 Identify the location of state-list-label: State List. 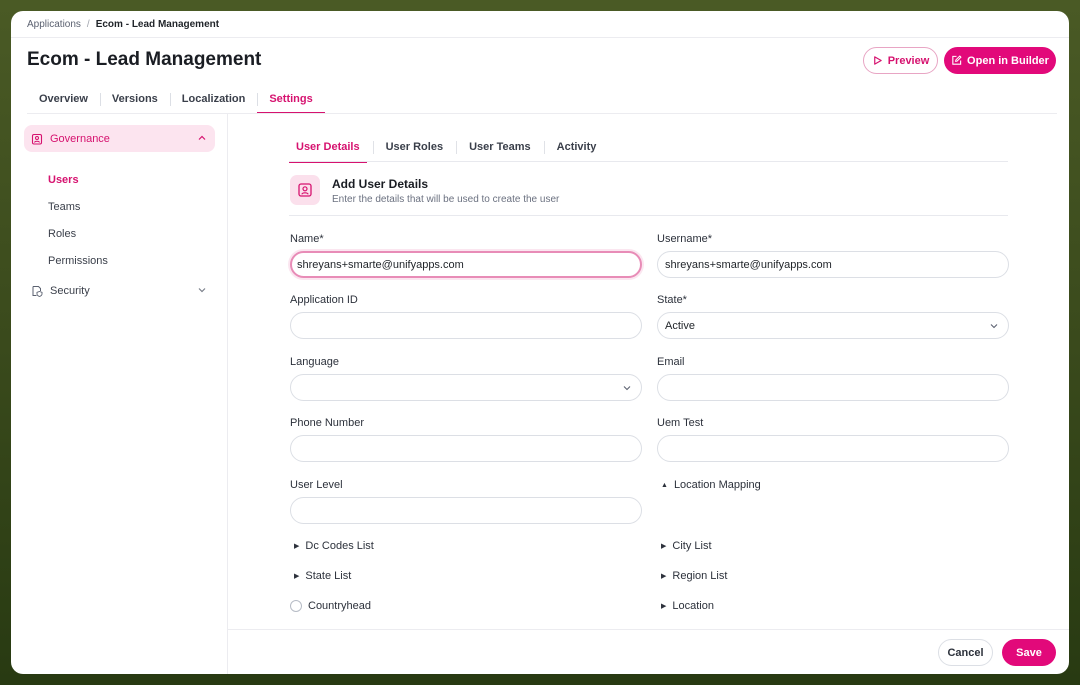
(328, 576).